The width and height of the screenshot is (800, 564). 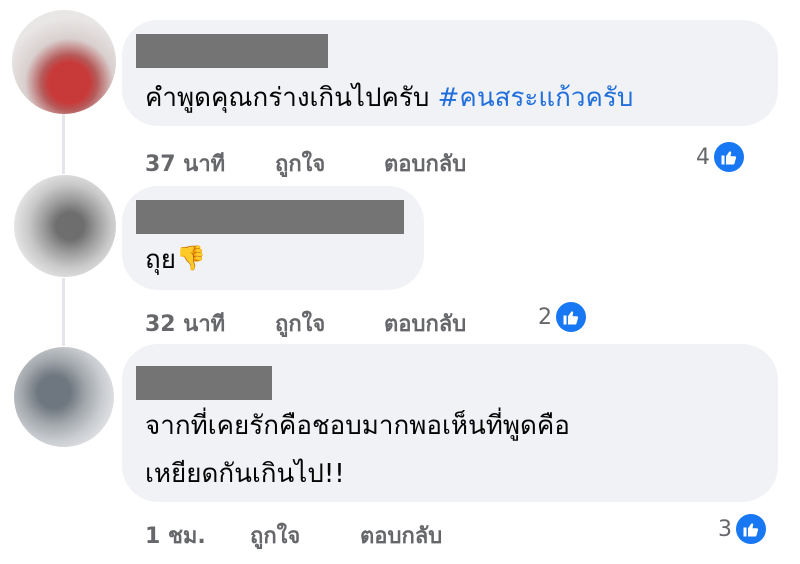 I want to click on reaction-summary: 3, so click(x=742, y=529).